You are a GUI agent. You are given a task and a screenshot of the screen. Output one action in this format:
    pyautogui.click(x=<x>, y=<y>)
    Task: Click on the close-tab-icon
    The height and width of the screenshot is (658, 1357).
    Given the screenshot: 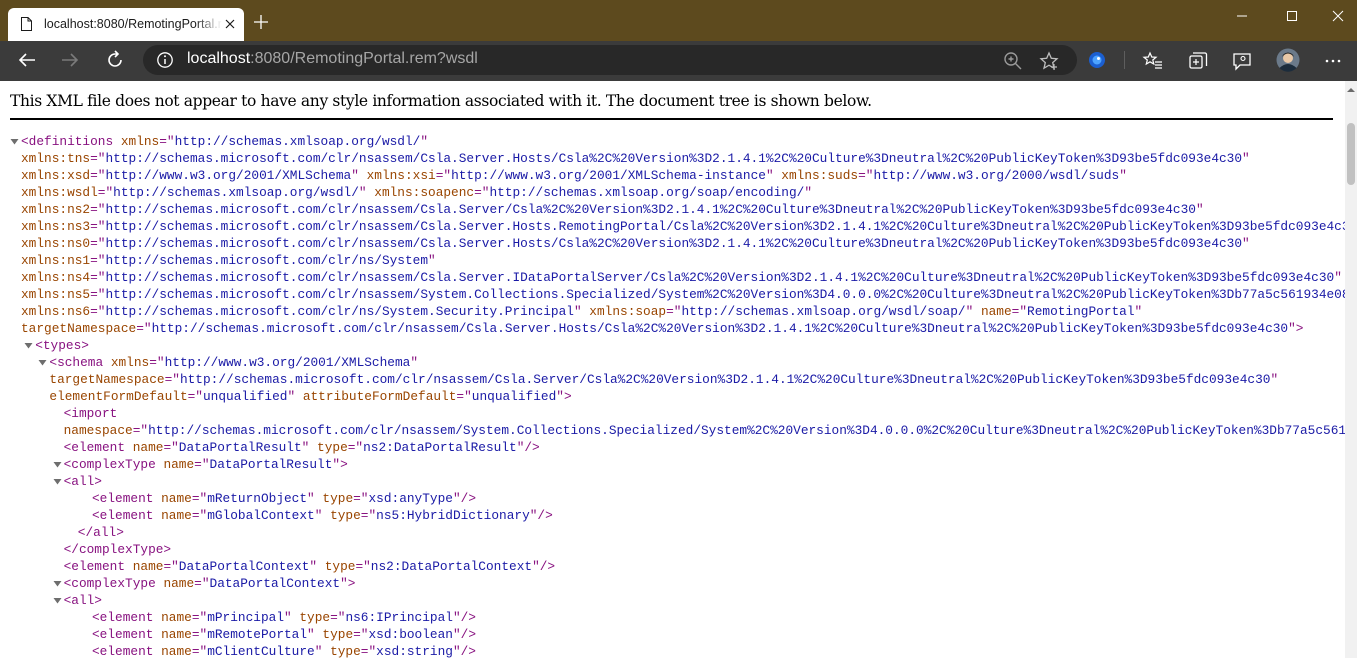 What is the action you would take?
    pyautogui.click(x=230, y=24)
    